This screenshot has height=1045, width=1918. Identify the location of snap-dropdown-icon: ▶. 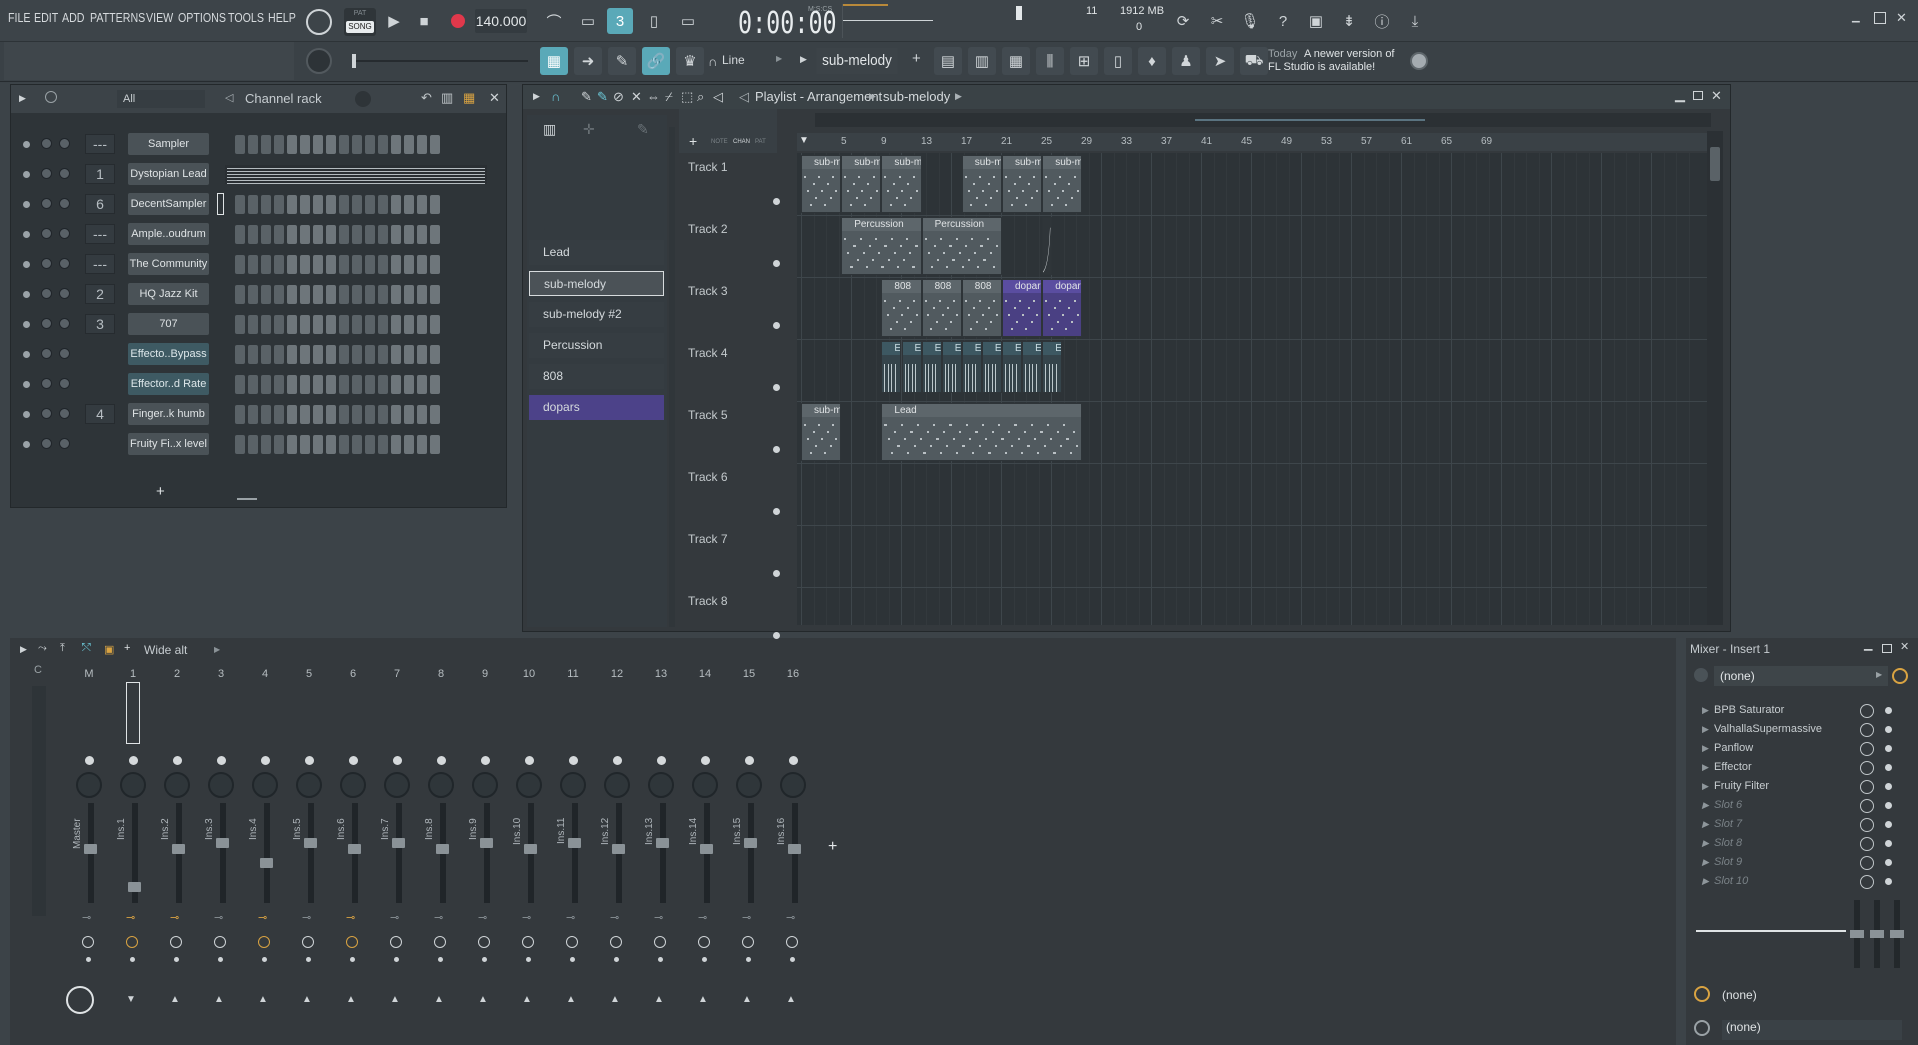
(779, 58).